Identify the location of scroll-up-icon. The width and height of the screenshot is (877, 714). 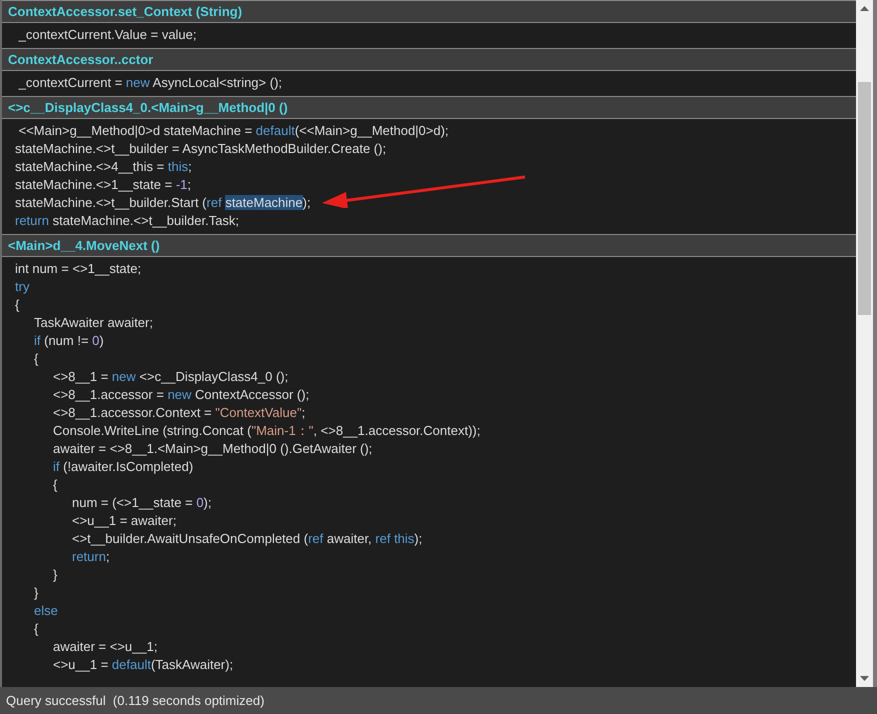
(864, 8).